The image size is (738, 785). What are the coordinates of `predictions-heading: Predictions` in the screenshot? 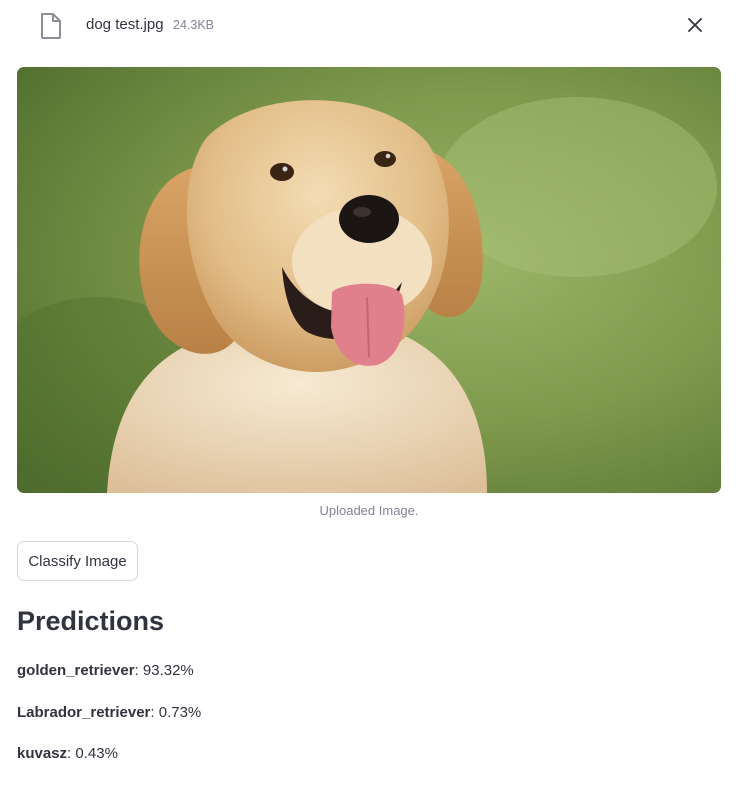 It's located at (91, 621).